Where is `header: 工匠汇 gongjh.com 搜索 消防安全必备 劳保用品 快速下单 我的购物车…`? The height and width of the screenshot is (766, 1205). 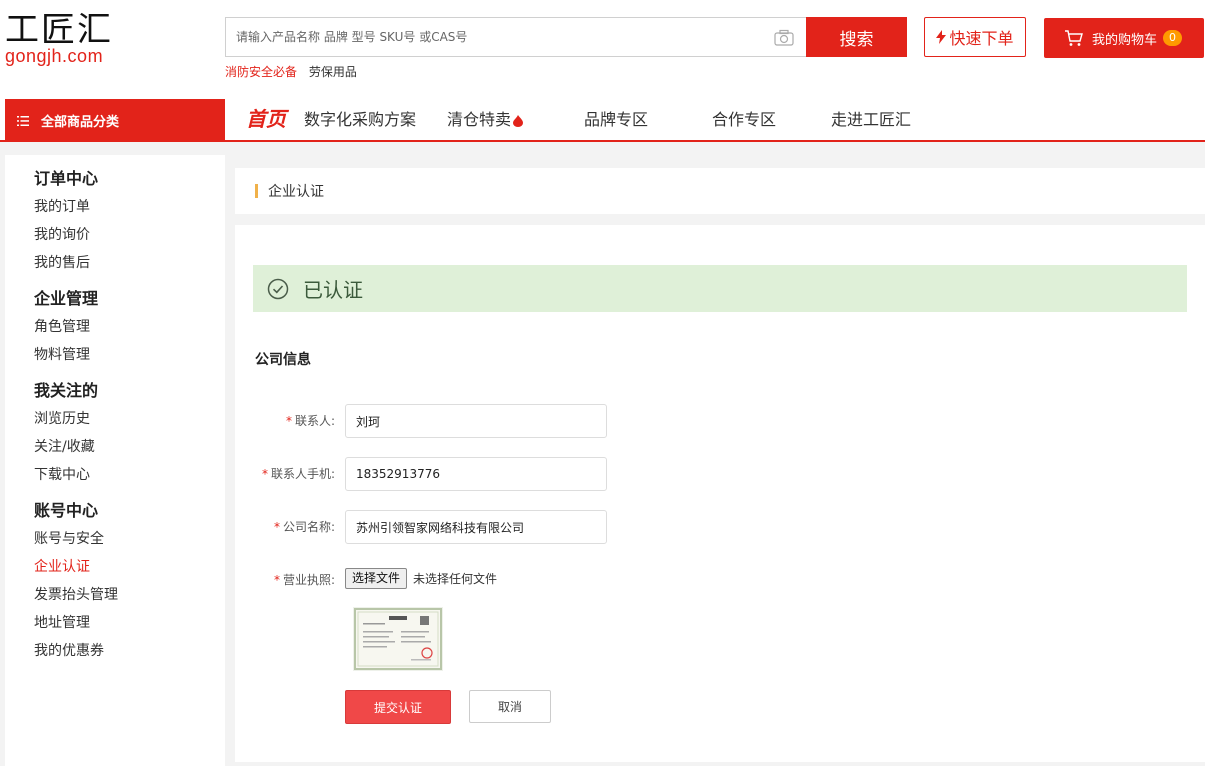 header: 工匠汇 gongjh.com 搜索 消防安全必备 劳保用品 快速下单 我的购物车… is located at coordinates (602, 49).